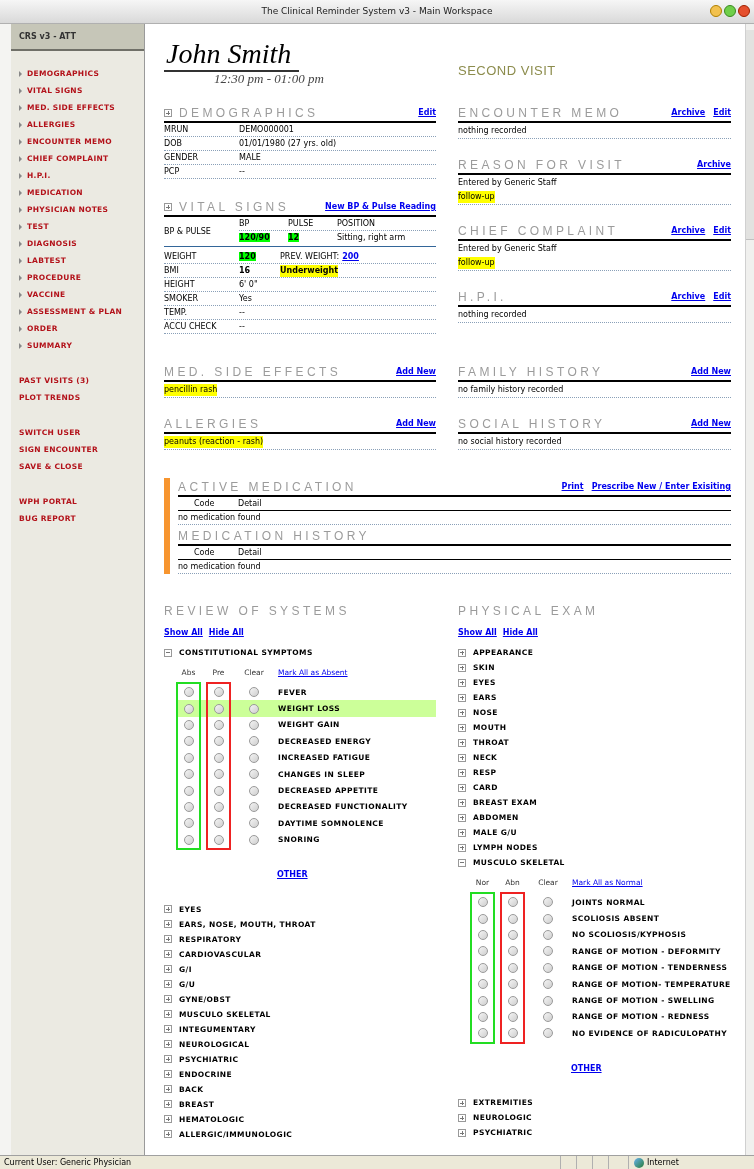 The image size is (754, 1169). I want to click on link: New BP & Pulse Reading, so click(380, 207).